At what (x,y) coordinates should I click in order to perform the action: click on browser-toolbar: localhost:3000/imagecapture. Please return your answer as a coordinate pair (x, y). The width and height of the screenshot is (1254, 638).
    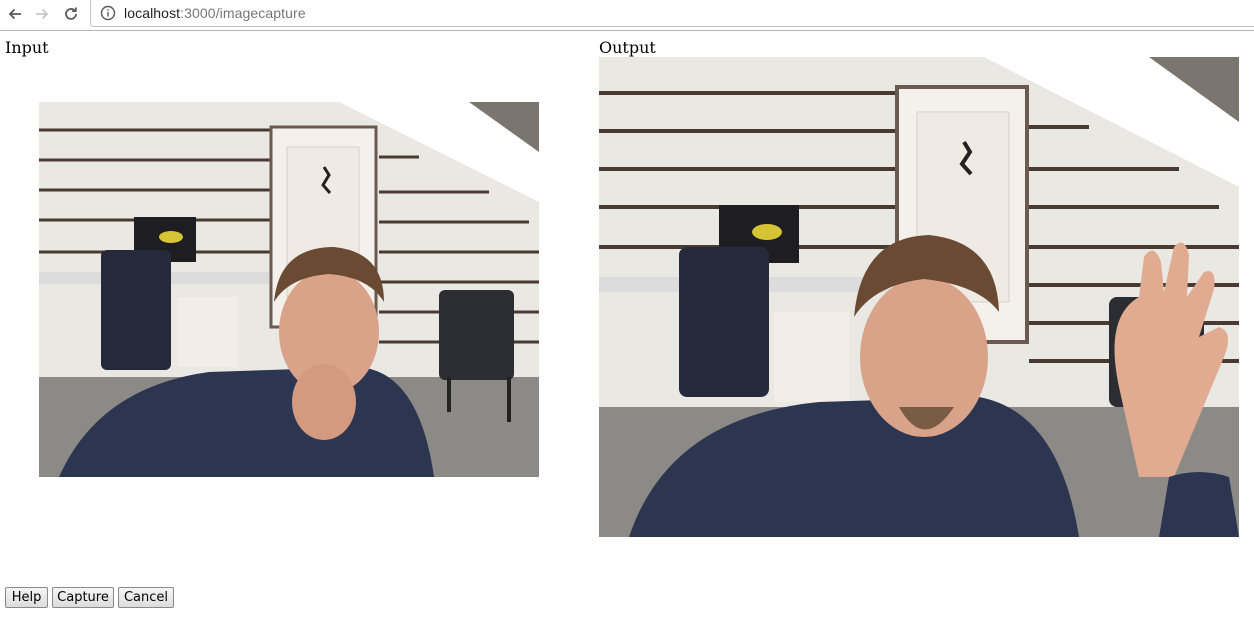
    Looking at the image, I should click on (627, 15).